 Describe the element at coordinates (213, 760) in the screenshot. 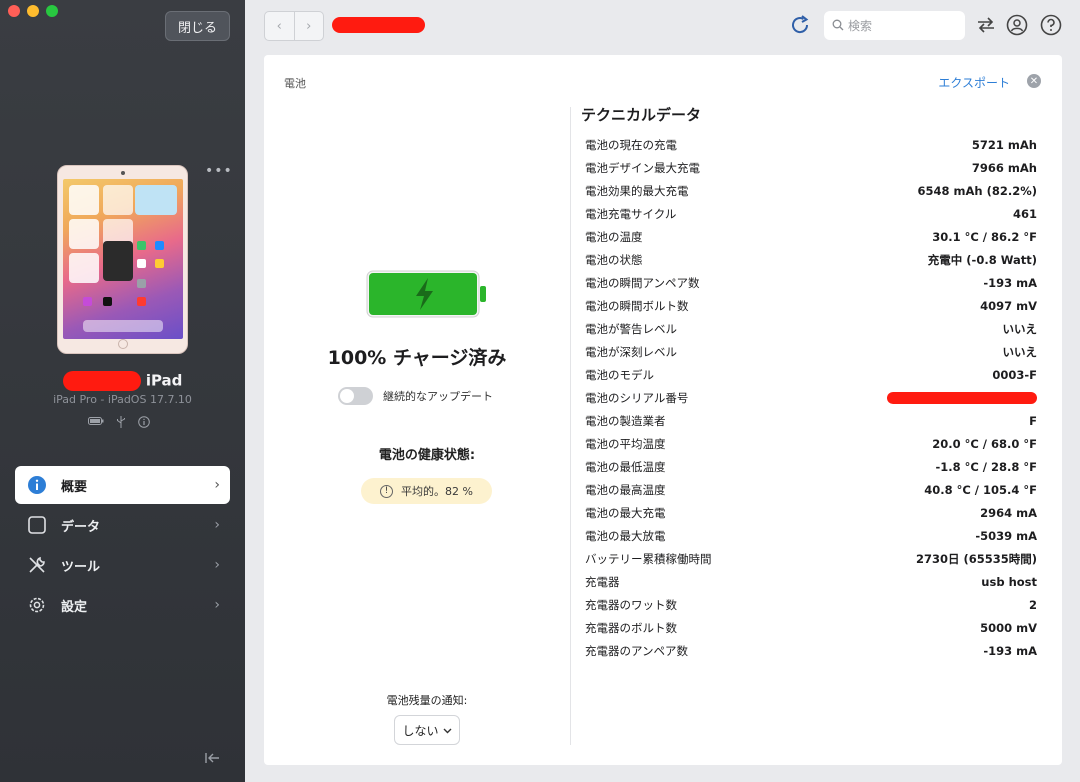

I see `collapse-sidebar-icon` at that location.